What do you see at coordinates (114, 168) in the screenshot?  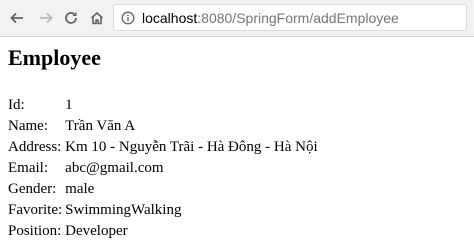 I see `field-value-email: abc@gmail.com` at bounding box center [114, 168].